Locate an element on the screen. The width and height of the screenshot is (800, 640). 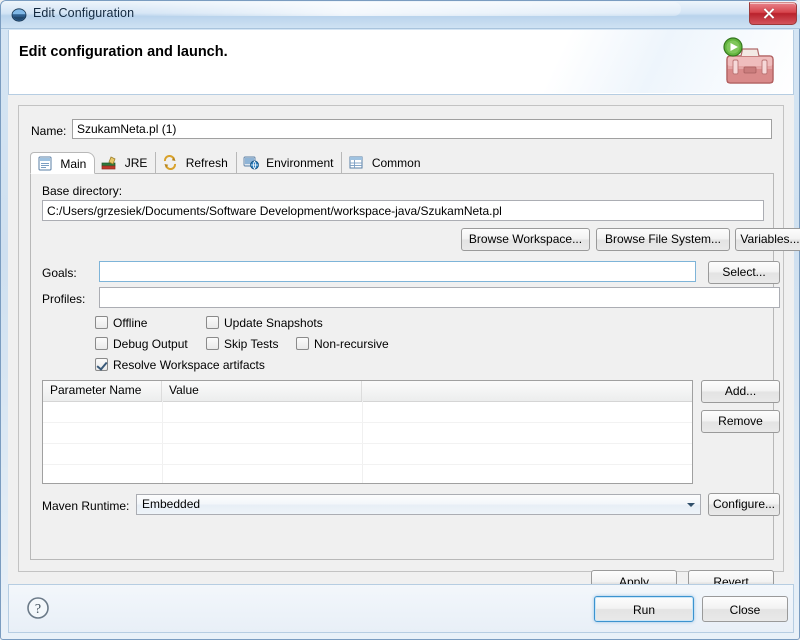
column-header-extra is located at coordinates (527, 391).